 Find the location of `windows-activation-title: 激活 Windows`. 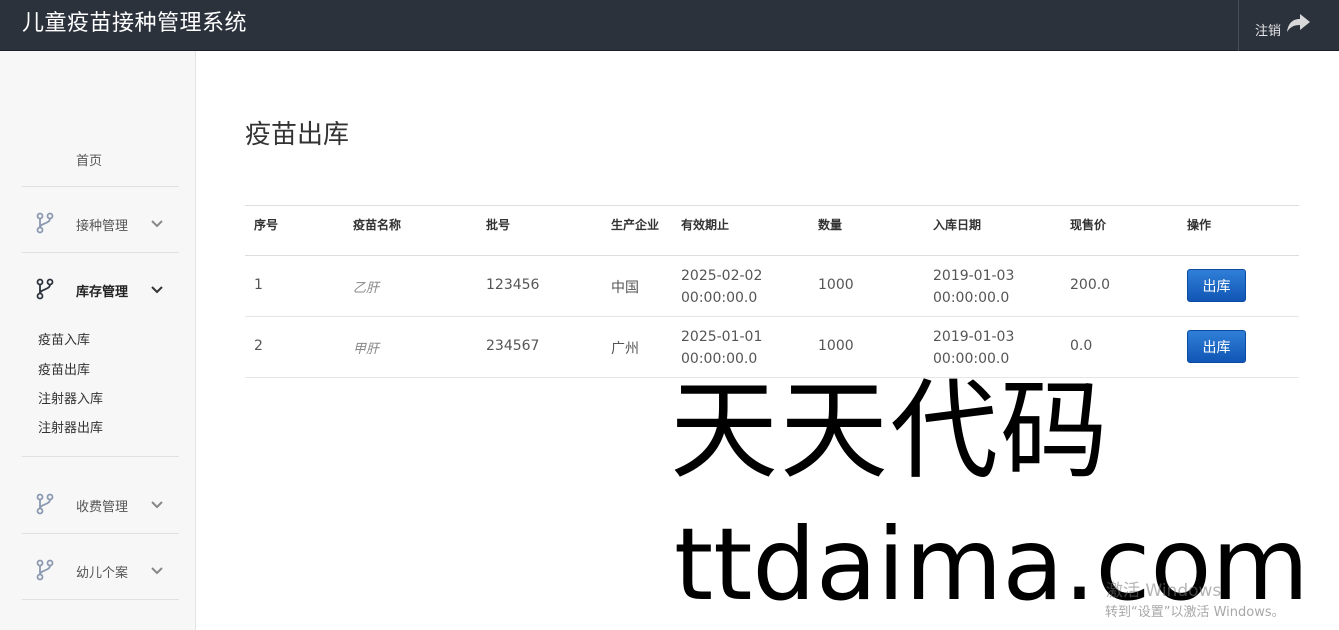

windows-activation-title: 激活 Windows is located at coordinates (1164, 591).